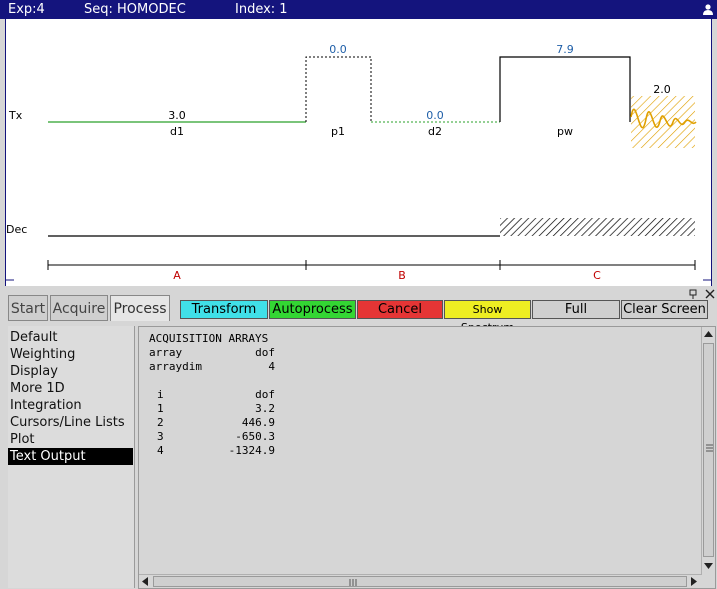 The image size is (717, 589). Describe the element at coordinates (70, 405) in the screenshot. I see `menu-item-integration: Integration` at that location.